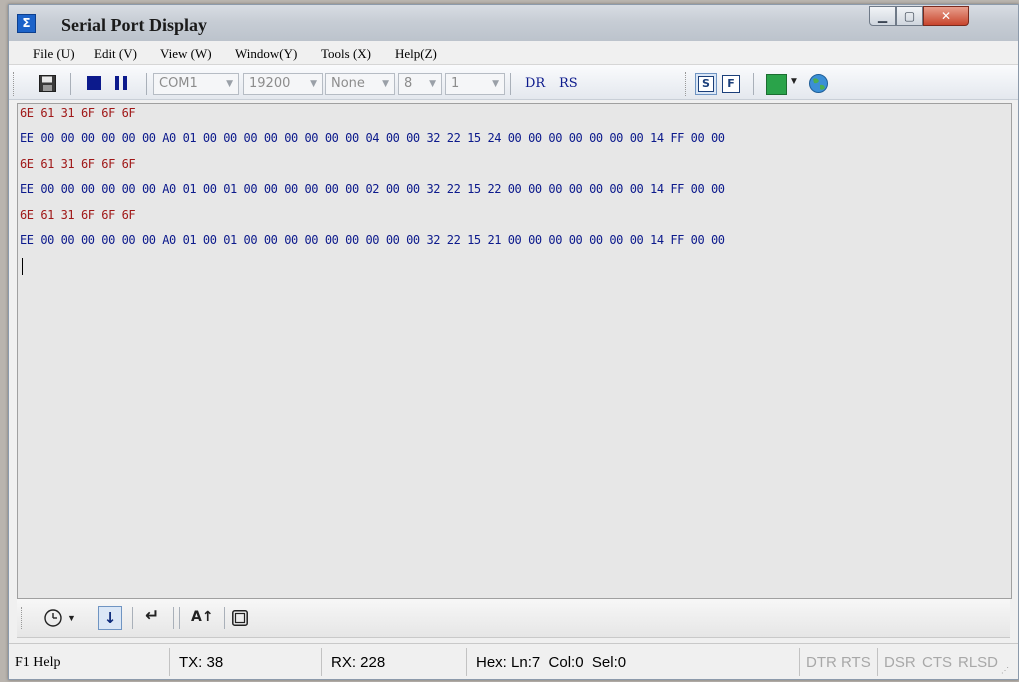  I want to click on baud-select-value: 19200, so click(270, 83).